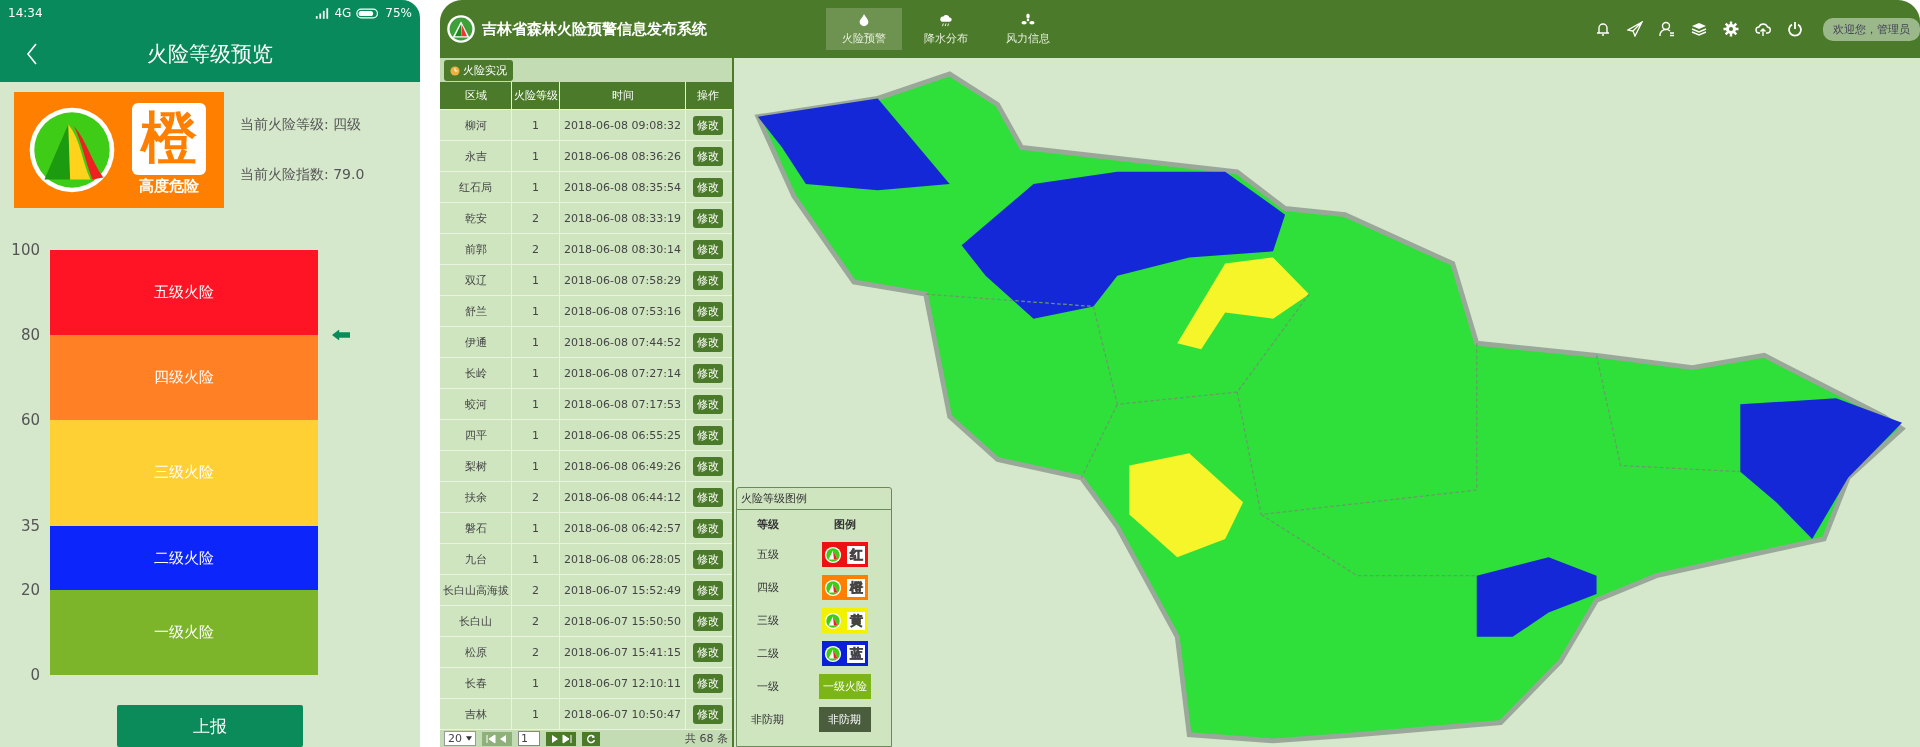 This screenshot has width=1920, height=747. Describe the element at coordinates (1028, 19) in the screenshot. I see `fan-icon` at that location.